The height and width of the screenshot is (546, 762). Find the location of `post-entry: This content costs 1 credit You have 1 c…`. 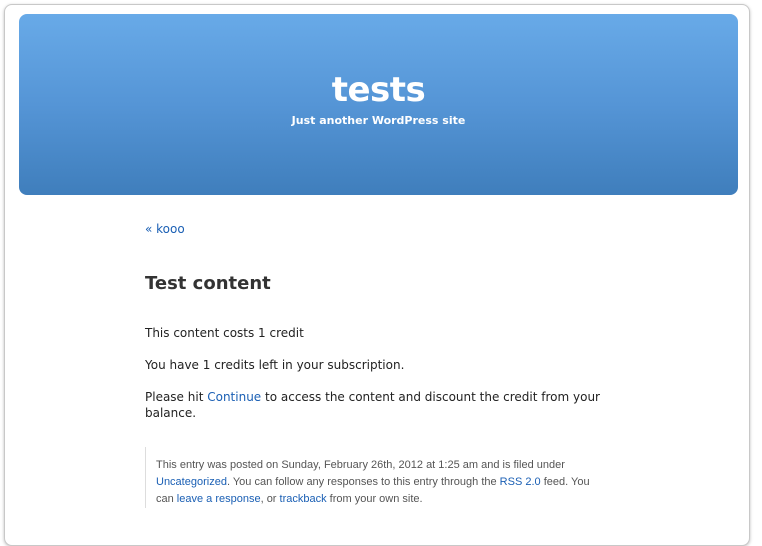

post-entry: This content costs 1 credit You have 1 c… is located at coordinates (375, 373).